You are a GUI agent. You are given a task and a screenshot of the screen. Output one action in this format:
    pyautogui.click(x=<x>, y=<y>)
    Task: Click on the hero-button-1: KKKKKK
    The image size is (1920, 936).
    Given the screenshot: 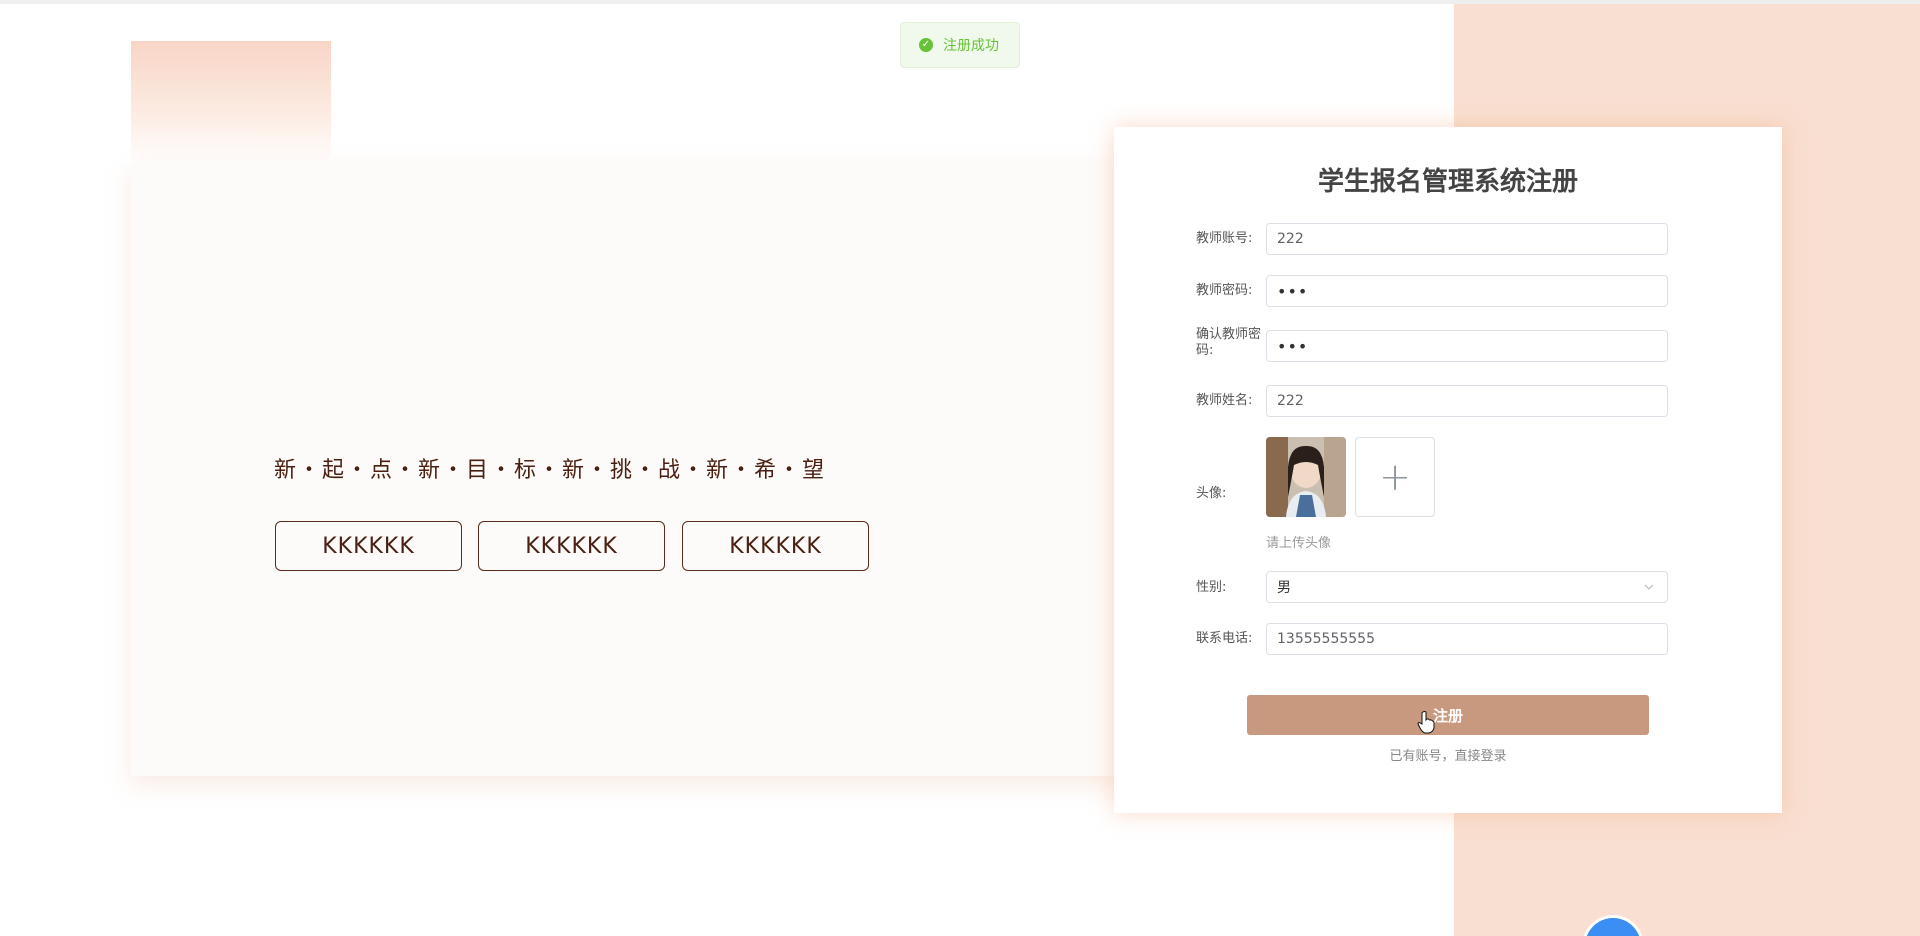 What is the action you would take?
    pyautogui.click(x=368, y=546)
    